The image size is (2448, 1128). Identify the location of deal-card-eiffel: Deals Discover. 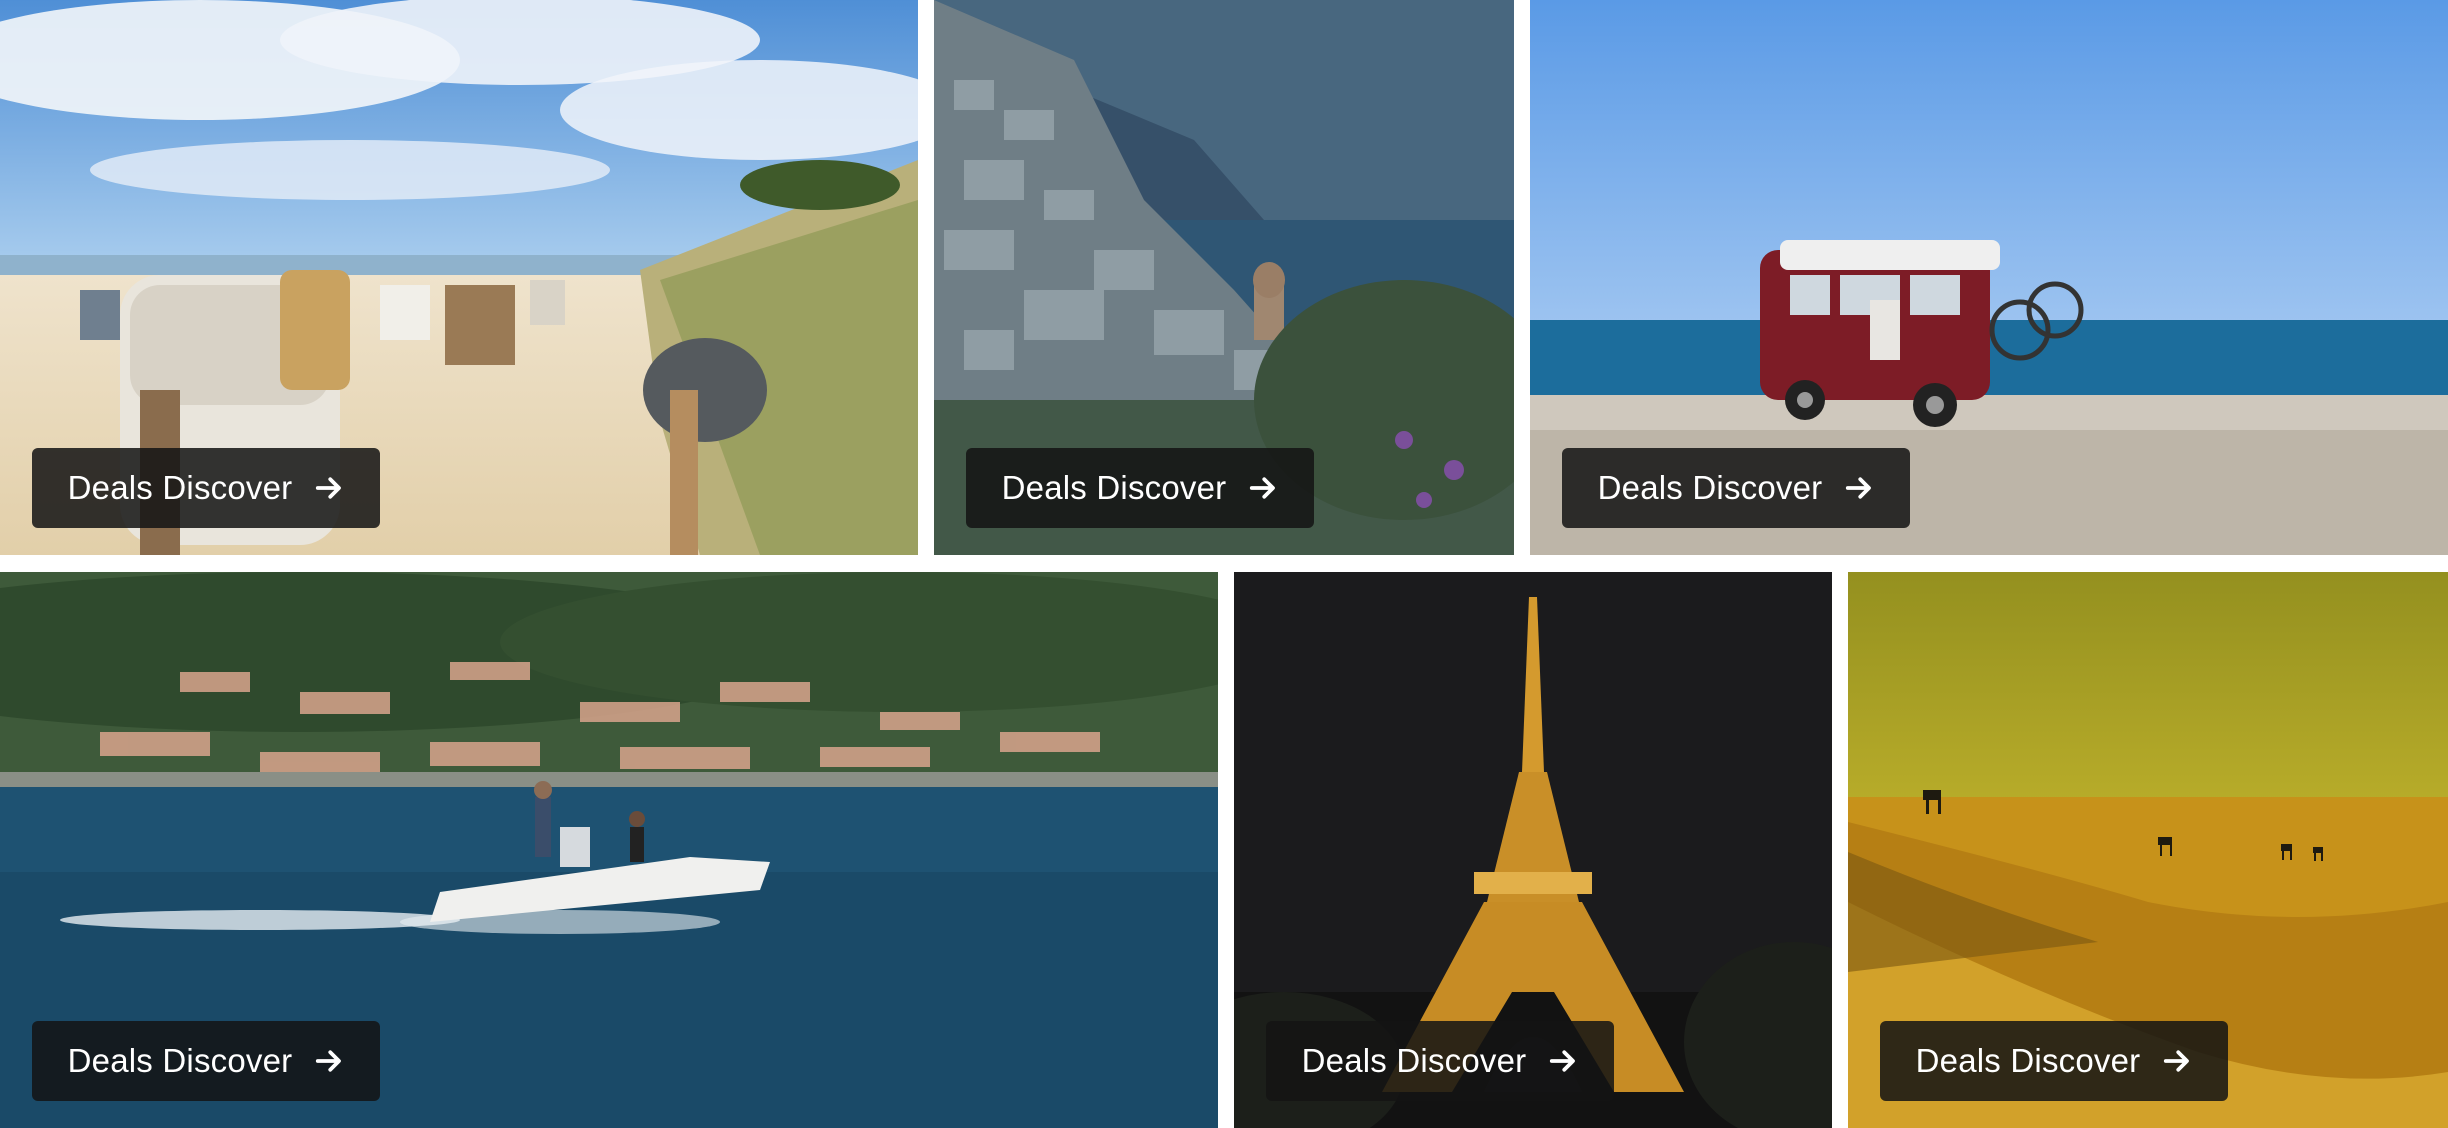
(1533, 850).